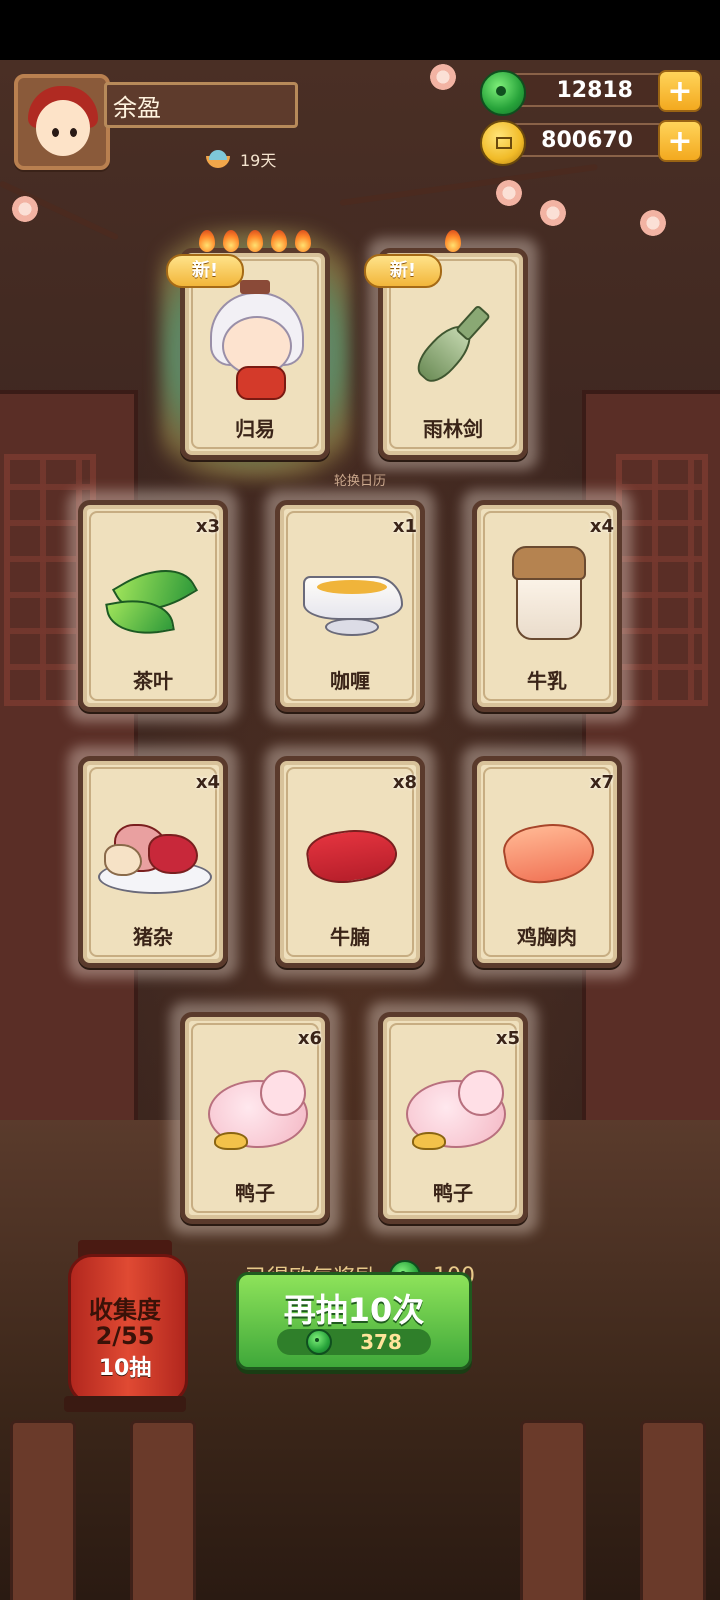 This screenshot has width=720, height=1600. Describe the element at coordinates (219, 159) in the screenshot. I see `bowl-icon` at that location.